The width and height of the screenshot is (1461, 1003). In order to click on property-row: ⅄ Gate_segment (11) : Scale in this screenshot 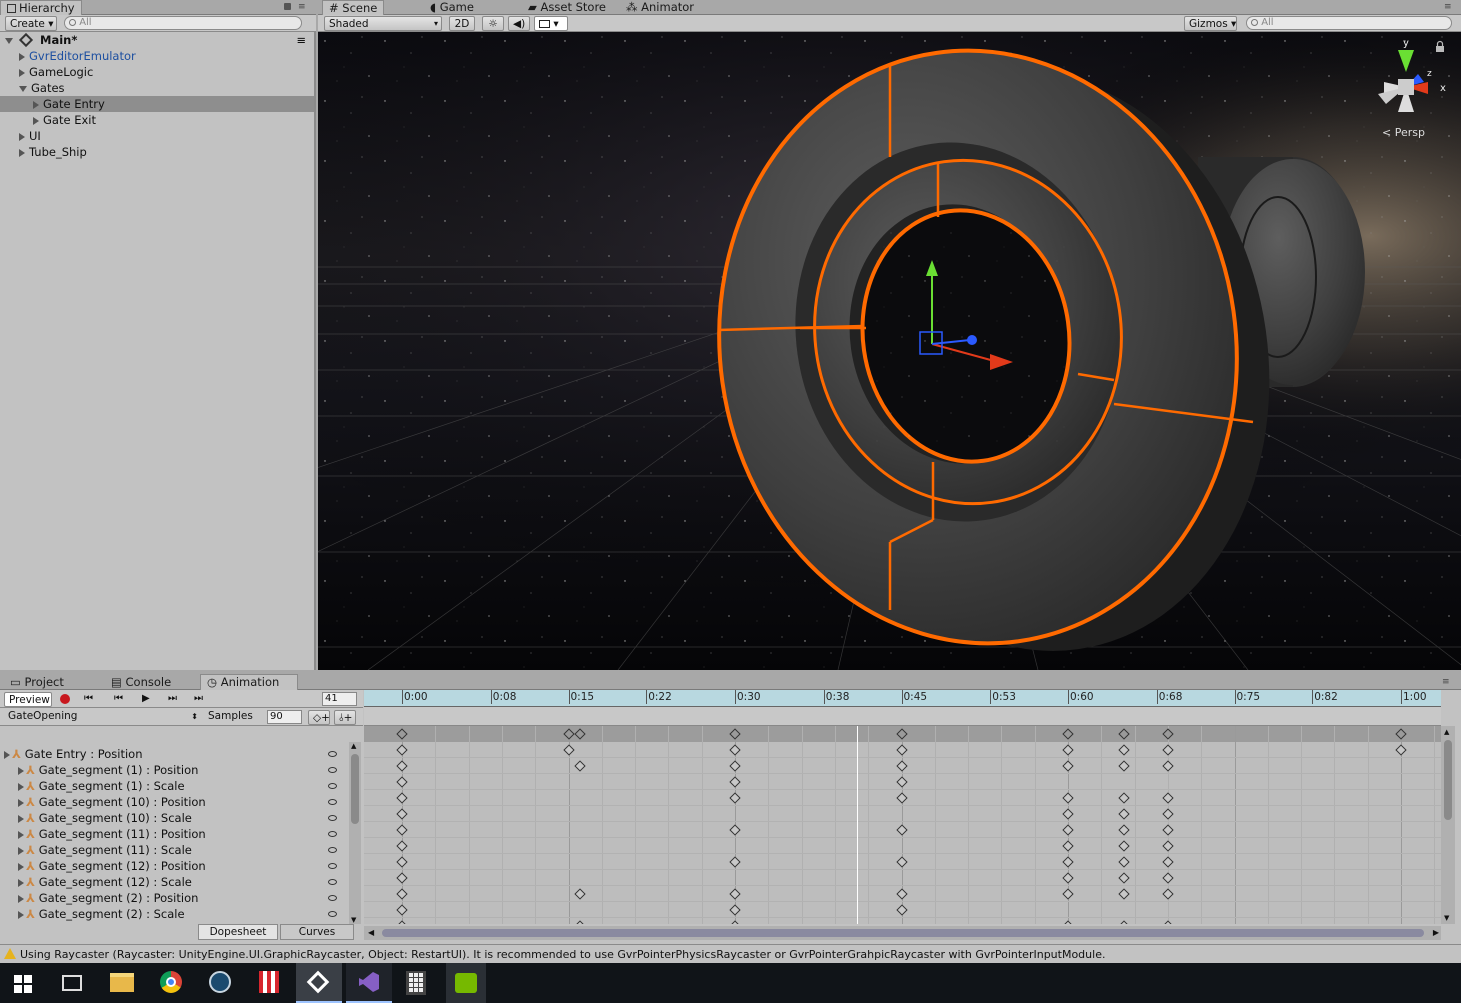, I will do `click(172, 850)`.